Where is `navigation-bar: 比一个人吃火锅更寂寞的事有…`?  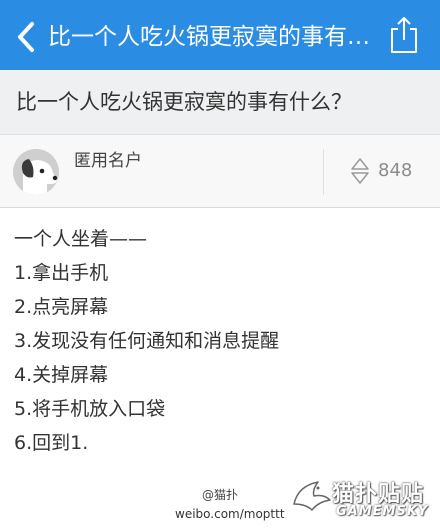 navigation-bar: 比一个人吃火锅更寂寞的事有… is located at coordinates (220, 35).